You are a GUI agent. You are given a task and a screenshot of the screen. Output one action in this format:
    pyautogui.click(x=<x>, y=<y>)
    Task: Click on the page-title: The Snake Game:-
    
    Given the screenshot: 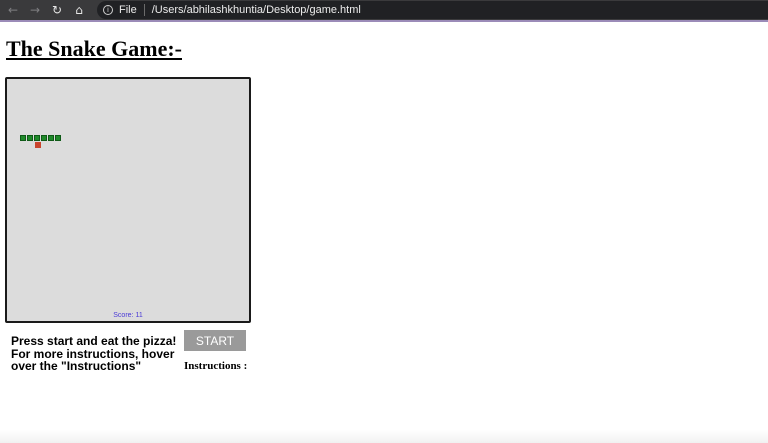 What is the action you would take?
    pyautogui.click(x=94, y=48)
    